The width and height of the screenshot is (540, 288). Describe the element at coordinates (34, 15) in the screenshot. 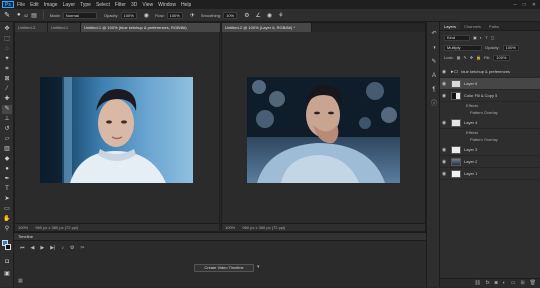

I see `brush-settings-icon: ▤` at that location.